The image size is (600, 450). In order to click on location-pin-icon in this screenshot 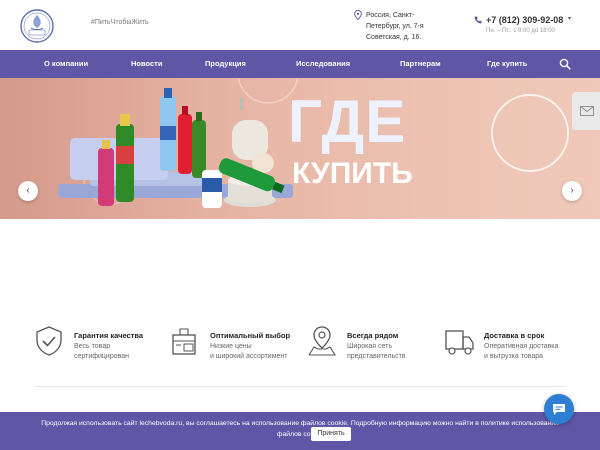, I will do `click(358, 15)`.